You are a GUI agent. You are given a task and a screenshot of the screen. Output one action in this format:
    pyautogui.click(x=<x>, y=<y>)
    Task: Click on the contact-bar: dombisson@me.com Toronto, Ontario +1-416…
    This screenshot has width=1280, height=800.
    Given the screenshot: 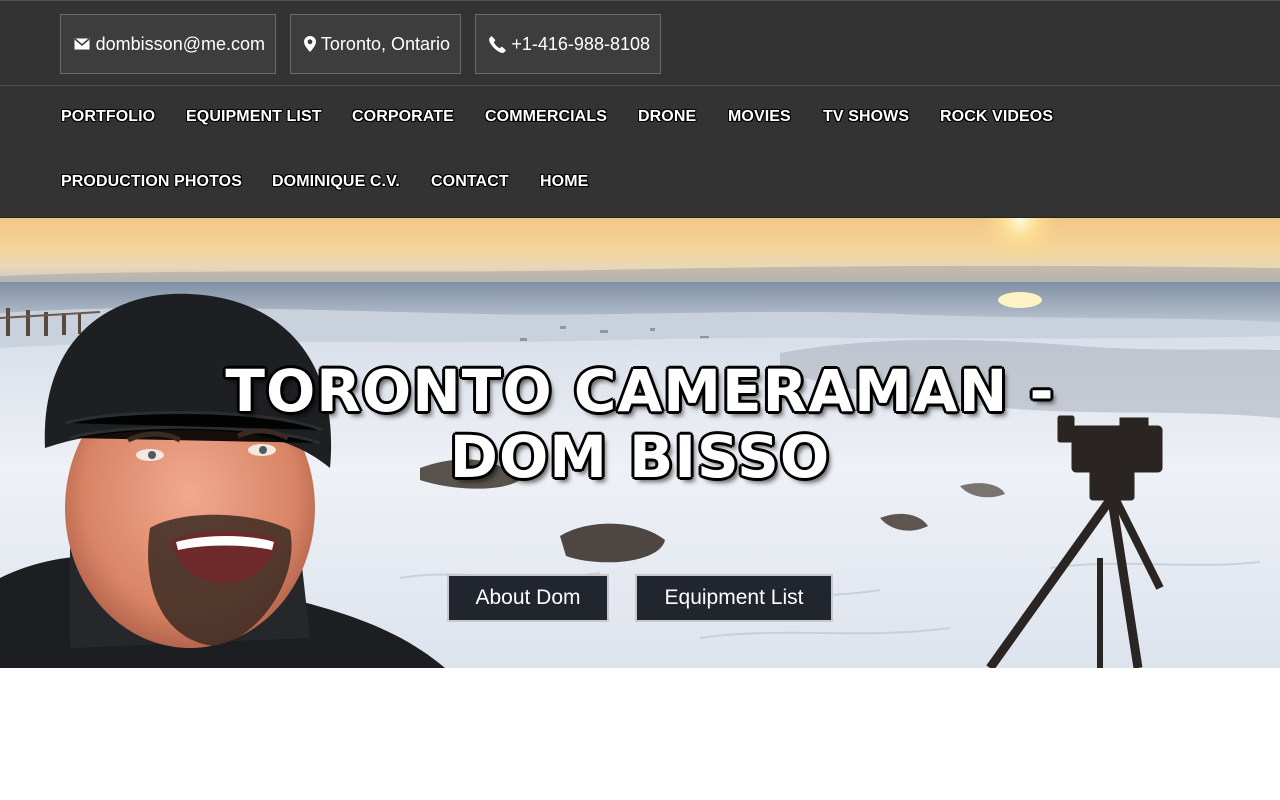 What is the action you would take?
    pyautogui.click(x=640, y=43)
    